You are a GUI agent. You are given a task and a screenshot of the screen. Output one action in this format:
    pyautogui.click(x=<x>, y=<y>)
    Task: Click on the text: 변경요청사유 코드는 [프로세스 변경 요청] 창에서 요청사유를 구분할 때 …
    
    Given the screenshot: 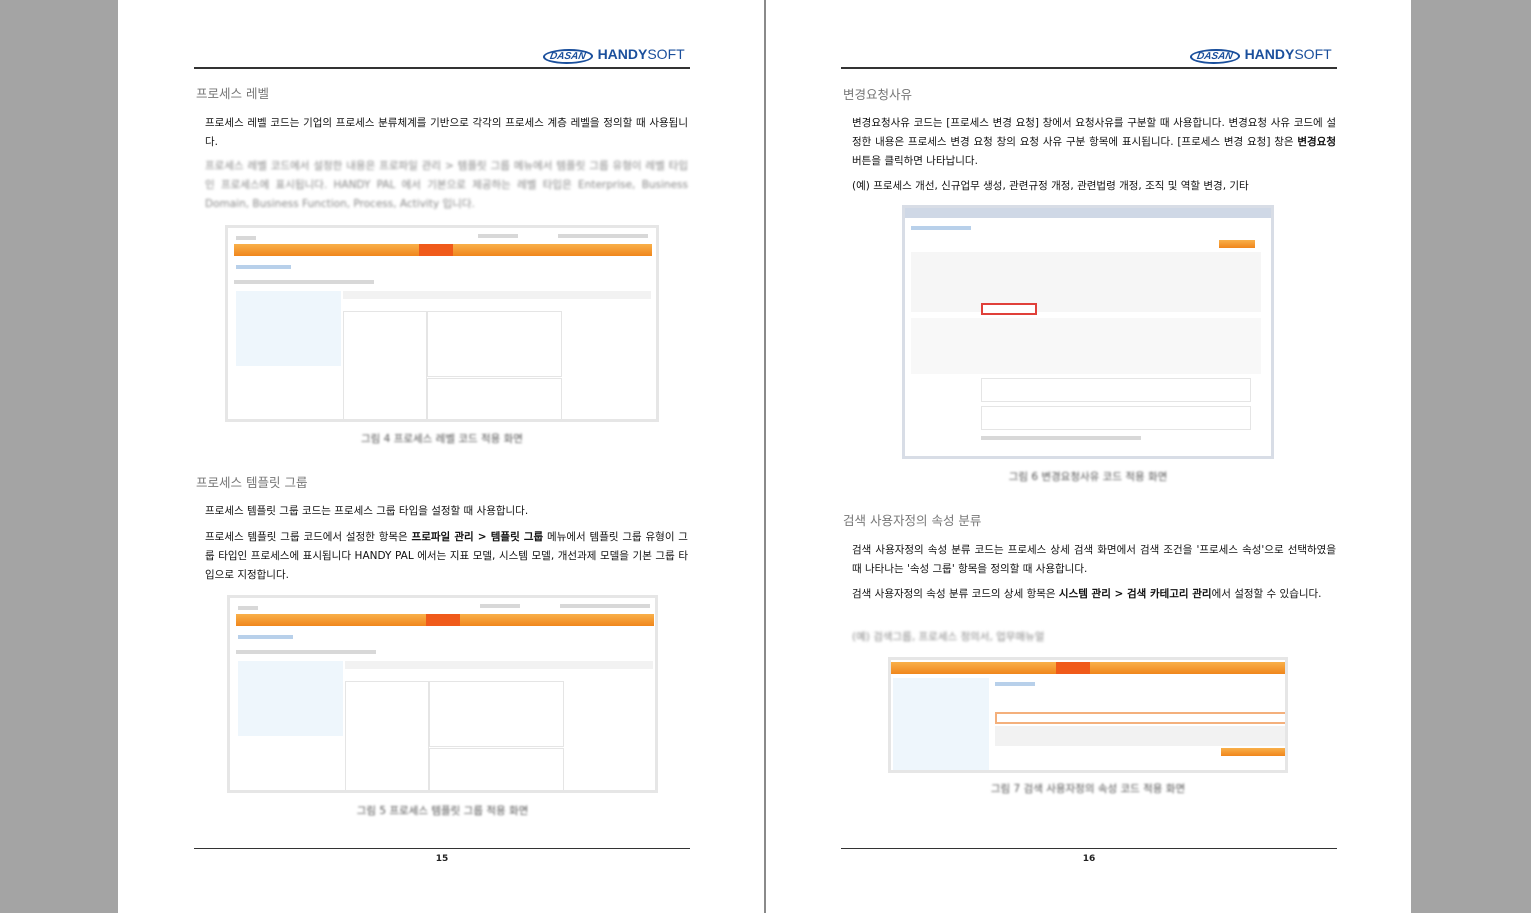 What is the action you would take?
    pyautogui.click(x=1094, y=132)
    